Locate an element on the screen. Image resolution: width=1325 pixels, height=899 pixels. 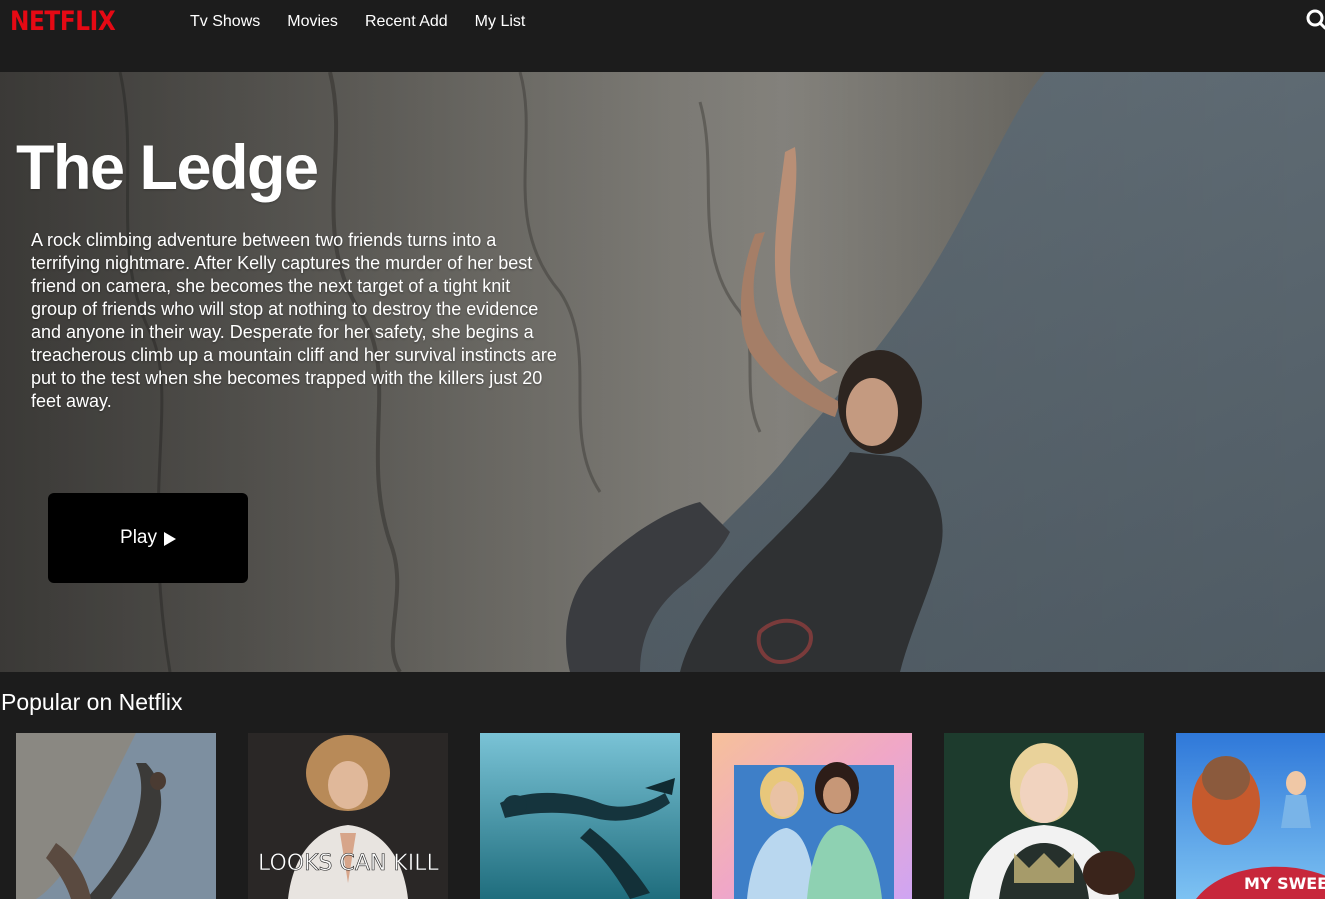
my-sweet-artwork-text: MY SWEET is located at coordinates (1284, 883).